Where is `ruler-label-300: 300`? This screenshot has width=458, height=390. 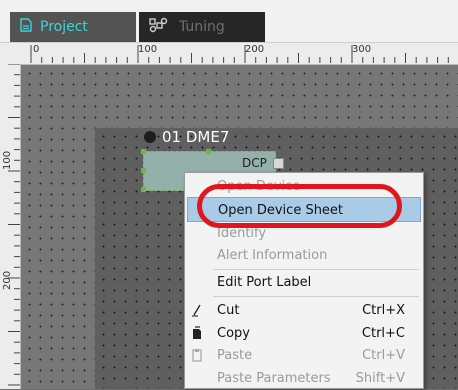
ruler-label-300: 300 is located at coordinates (362, 49).